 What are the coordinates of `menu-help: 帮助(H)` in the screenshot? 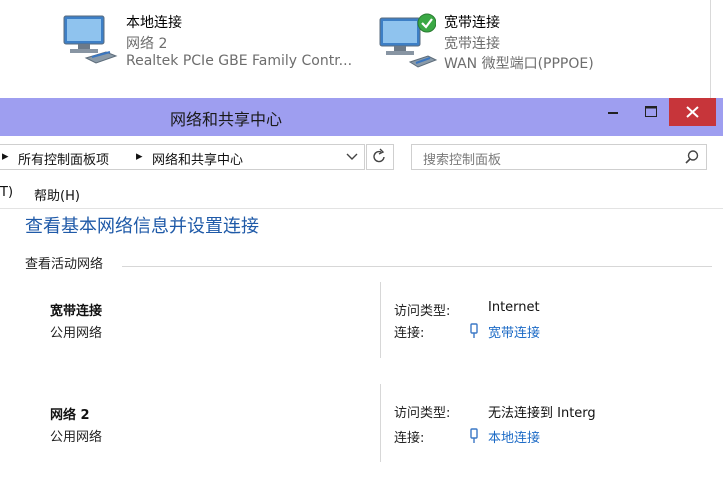 It's located at (57, 194).